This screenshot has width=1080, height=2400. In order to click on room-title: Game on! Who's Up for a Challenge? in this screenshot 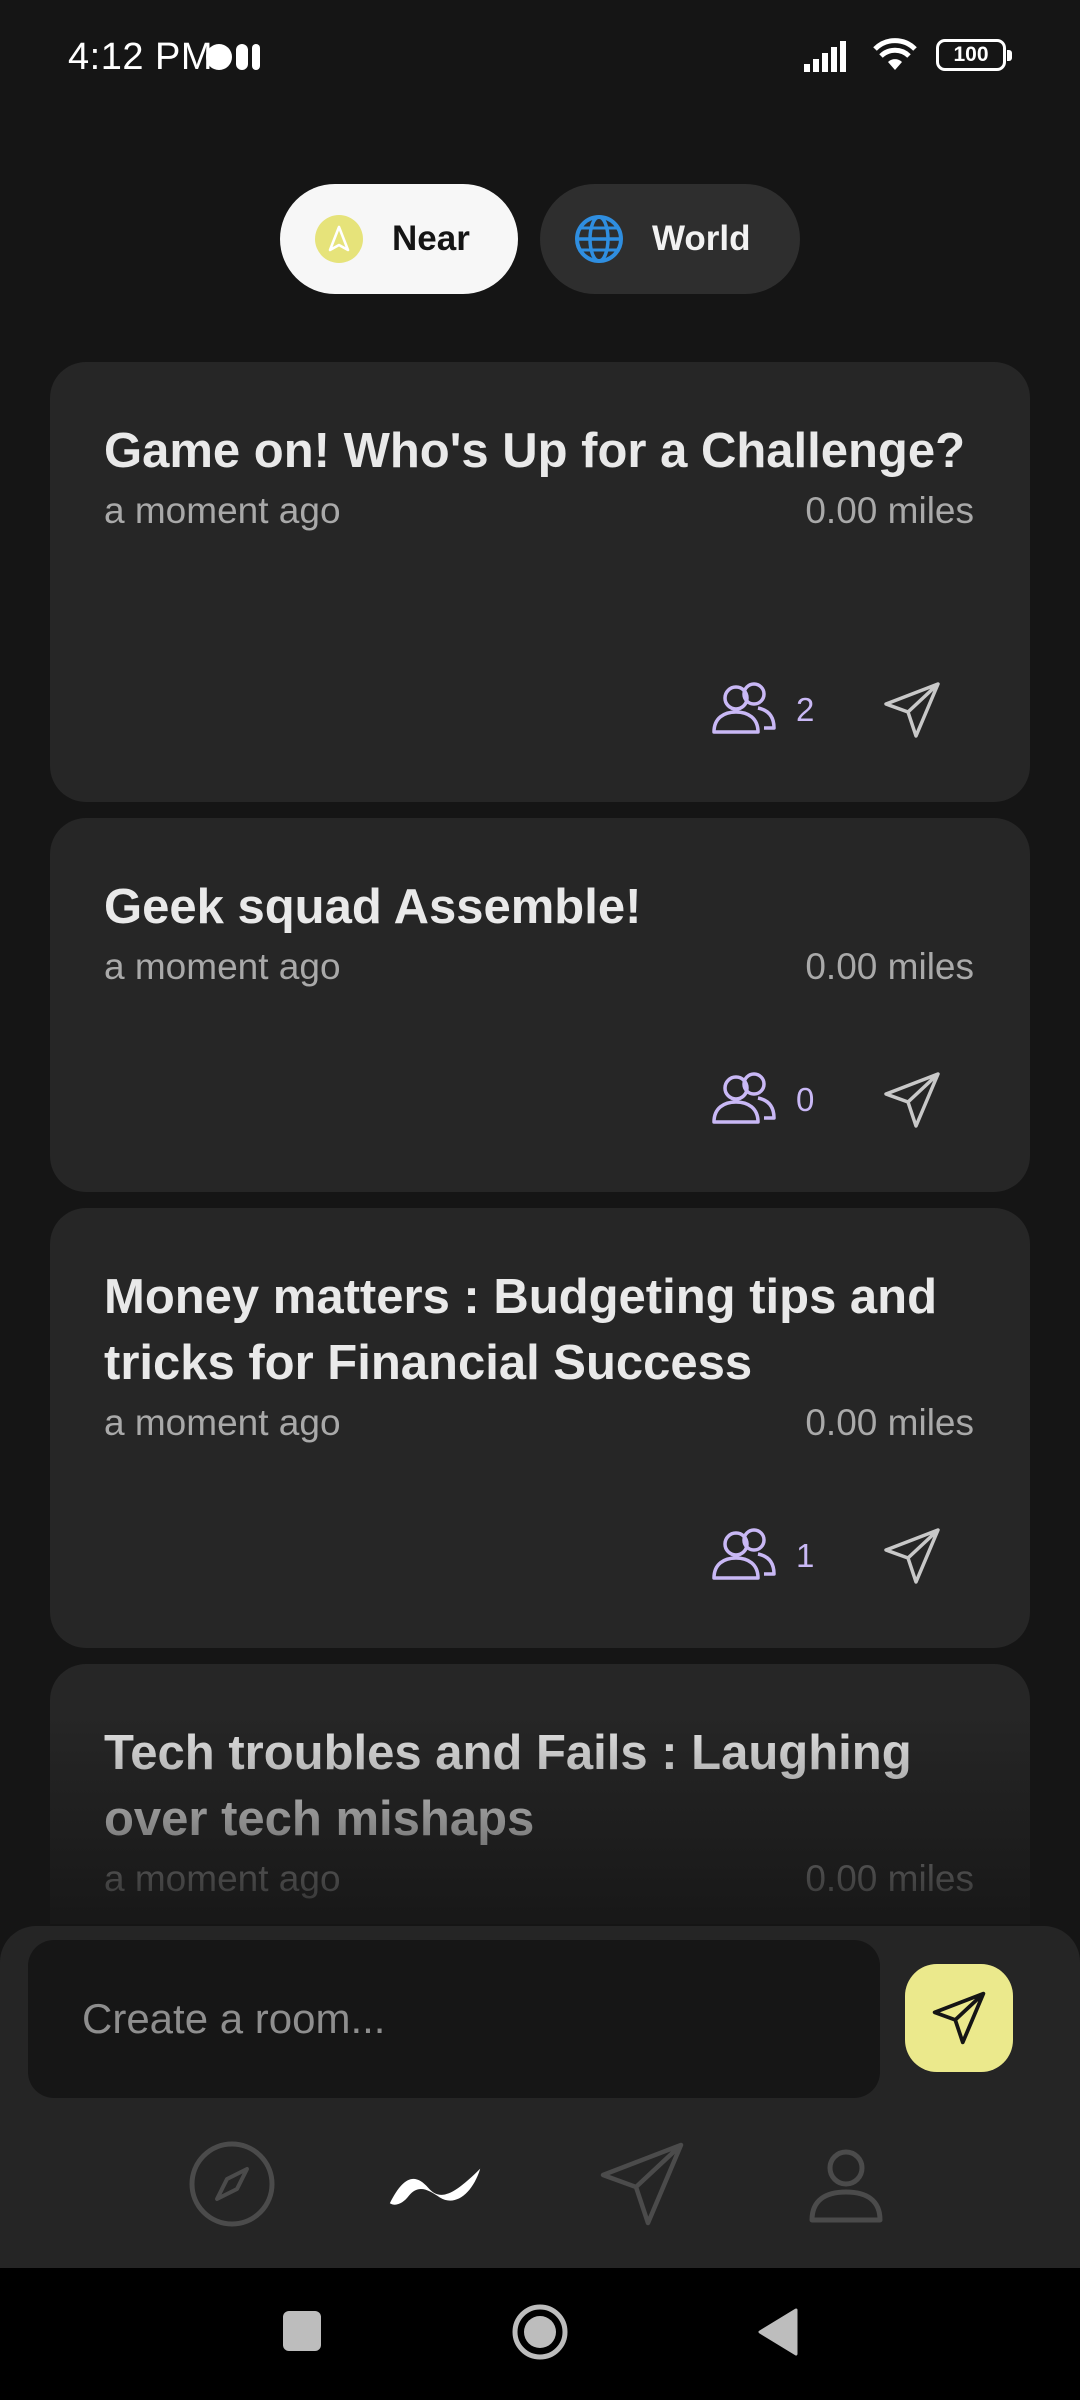, I will do `click(535, 451)`.